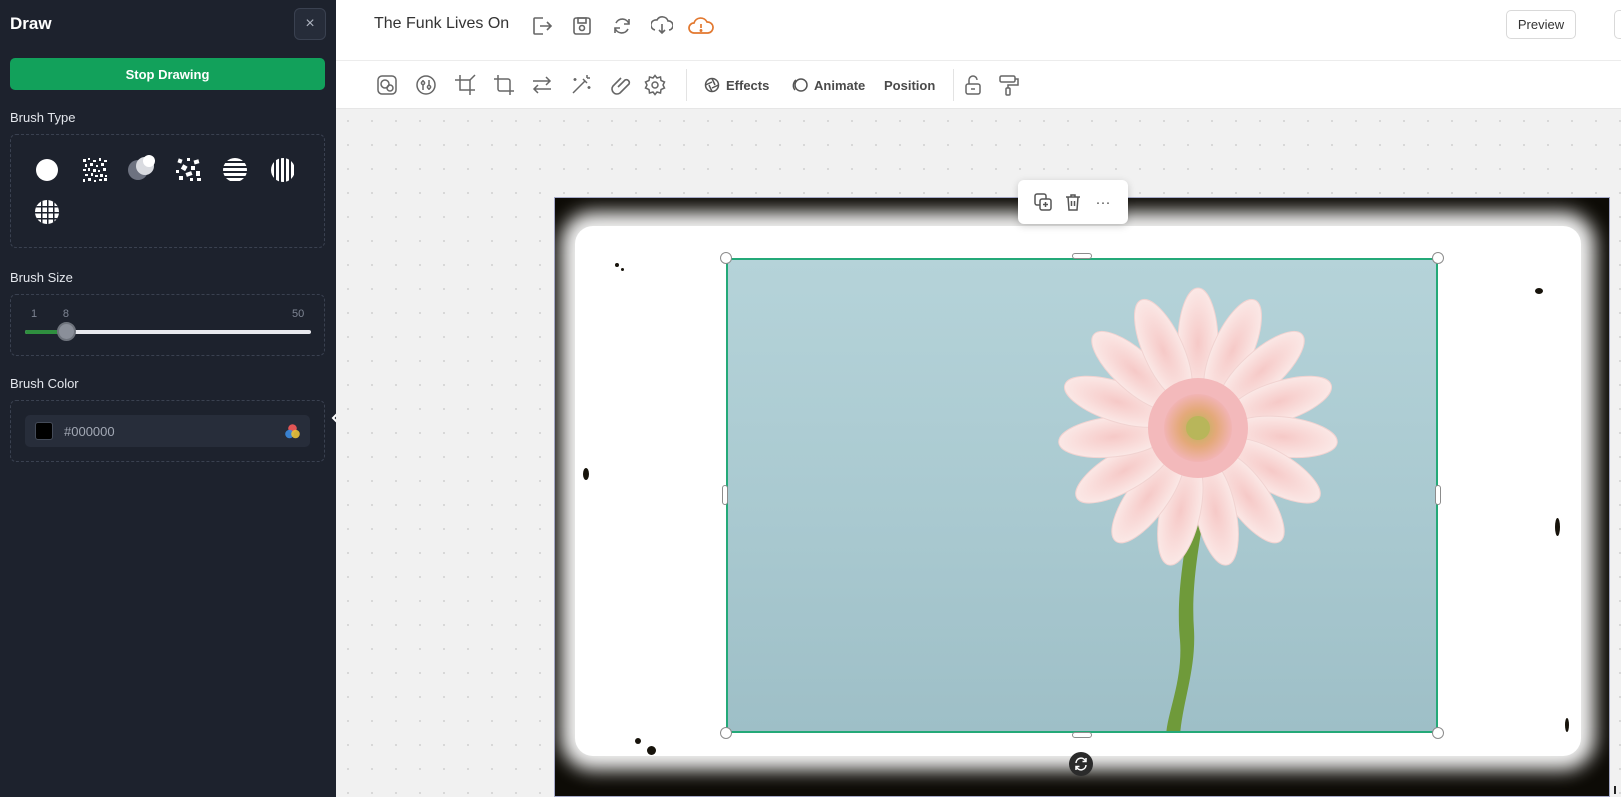 The width and height of the screenshot is (1621, 797). Describe the element at coordinates (1438, 258) in the screenshot. I see `resize-handle-top-right` at that location.